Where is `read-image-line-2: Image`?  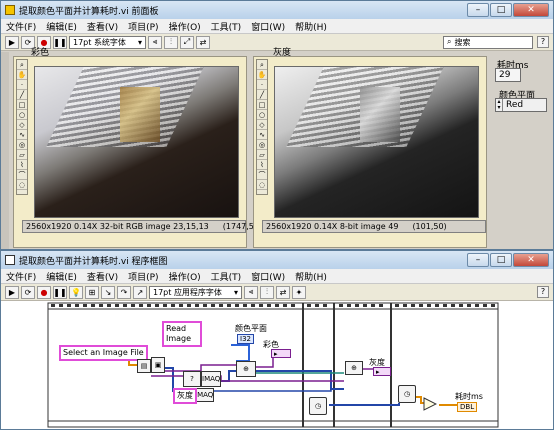 read-image-line-2: Image is located at coordinates (179, 338).